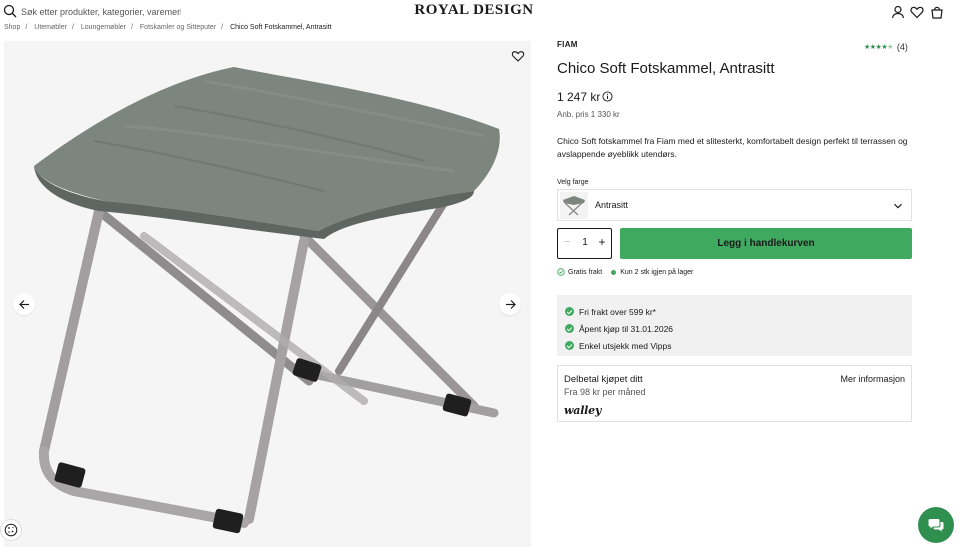  Describe the element at coordinates (567, 44) in the screenshot. I see `product-brand: FIAM` at that location.